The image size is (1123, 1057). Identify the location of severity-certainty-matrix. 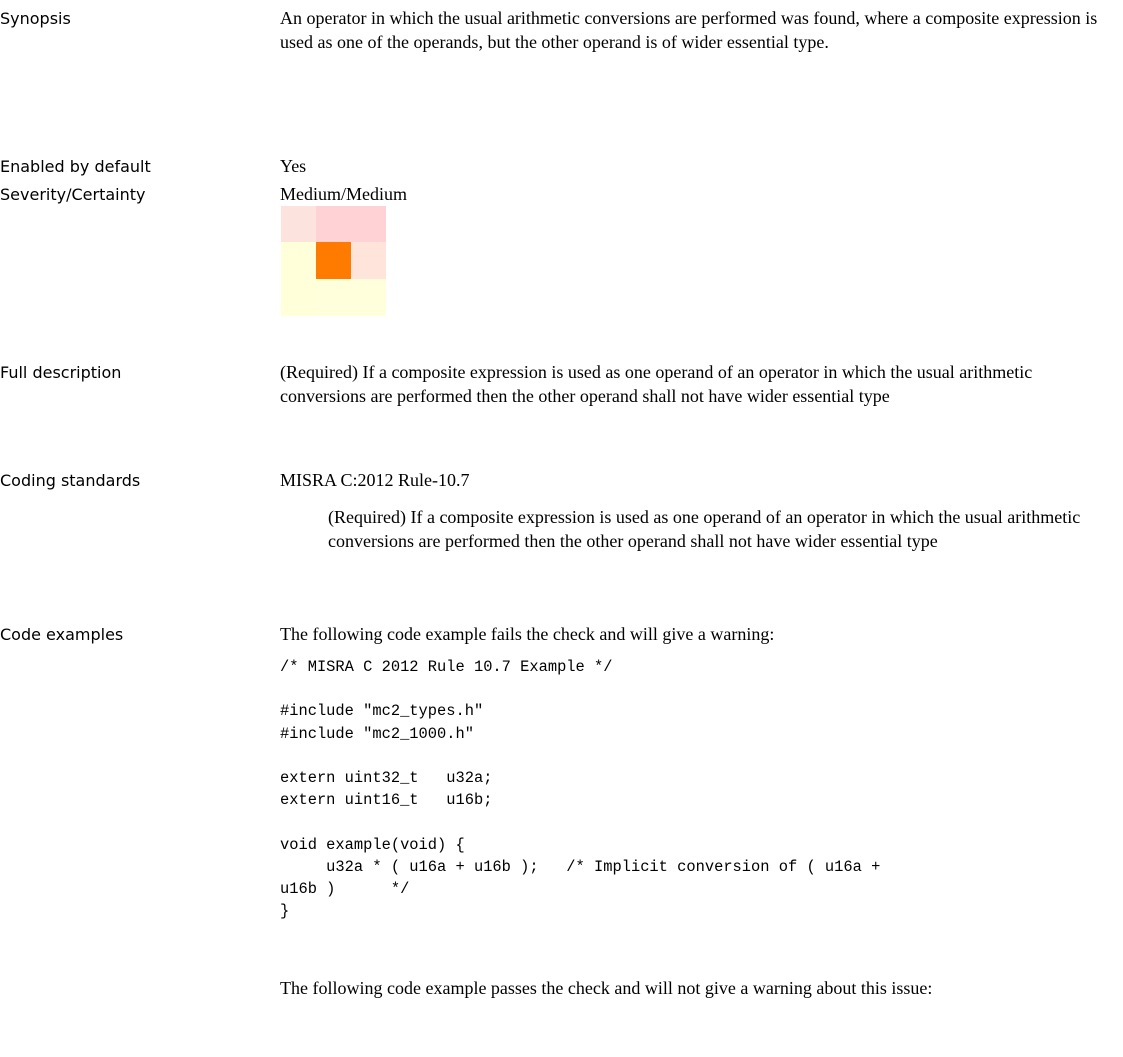
(333, 261).